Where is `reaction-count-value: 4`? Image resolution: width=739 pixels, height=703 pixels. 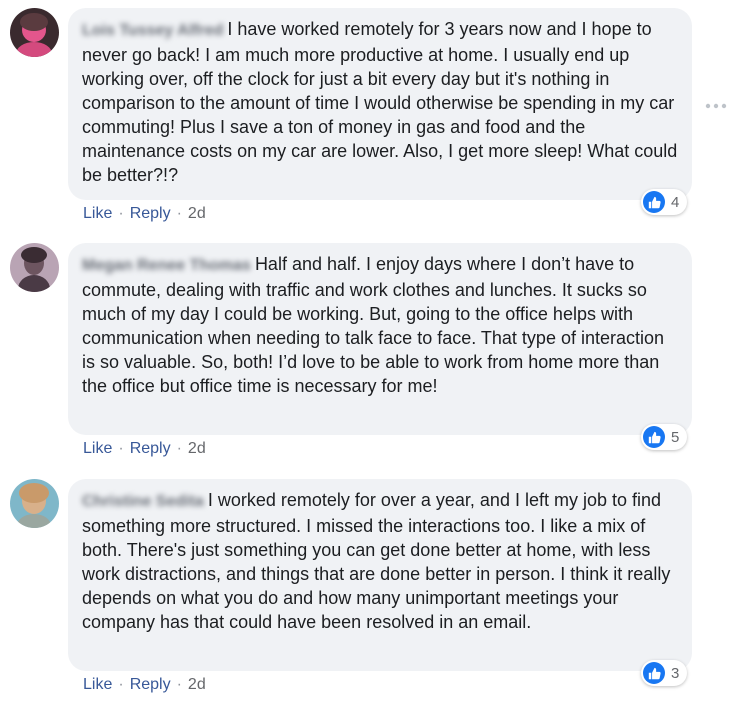 reaction-count-value: 4 is located at coordinates (675, 202).